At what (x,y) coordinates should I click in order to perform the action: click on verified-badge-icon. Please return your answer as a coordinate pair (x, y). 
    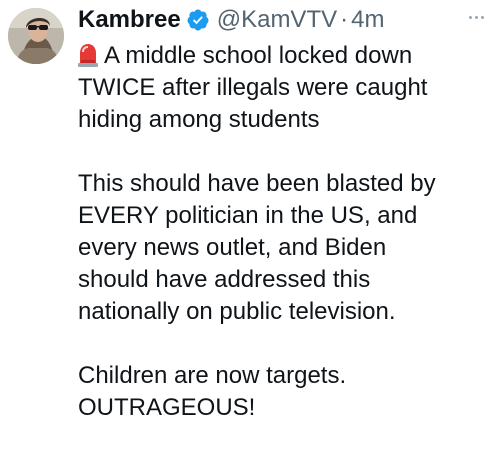
    Looking at the image, I should click on (198, 20).